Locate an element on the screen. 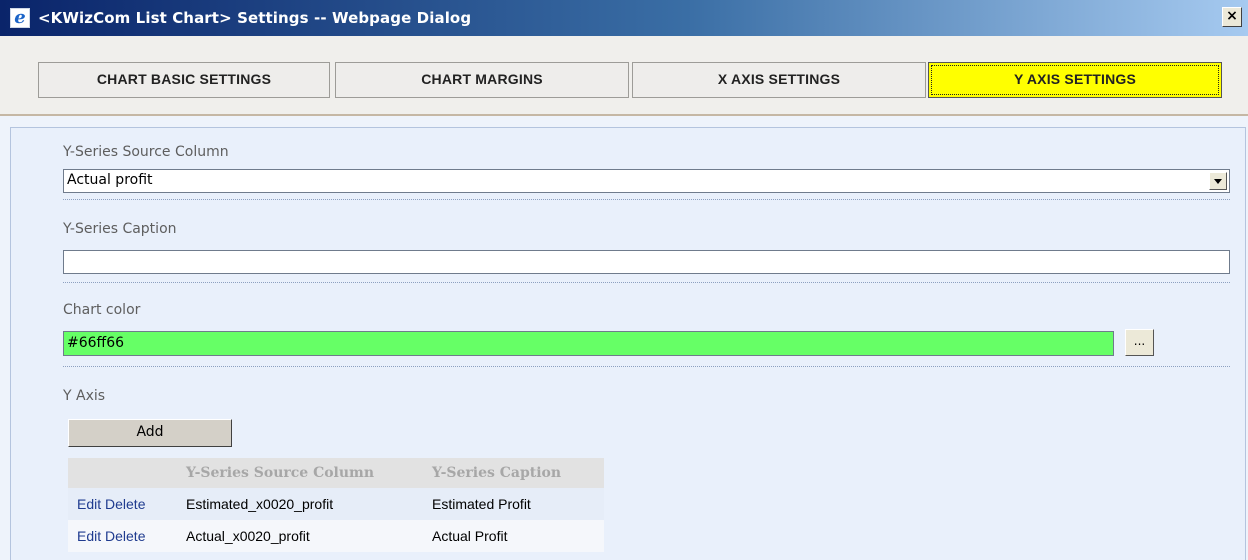 Image resolution: width=1248 pixels, height=560 pixels. source-column-value: Actual profit is located at coordinates (110, 180).